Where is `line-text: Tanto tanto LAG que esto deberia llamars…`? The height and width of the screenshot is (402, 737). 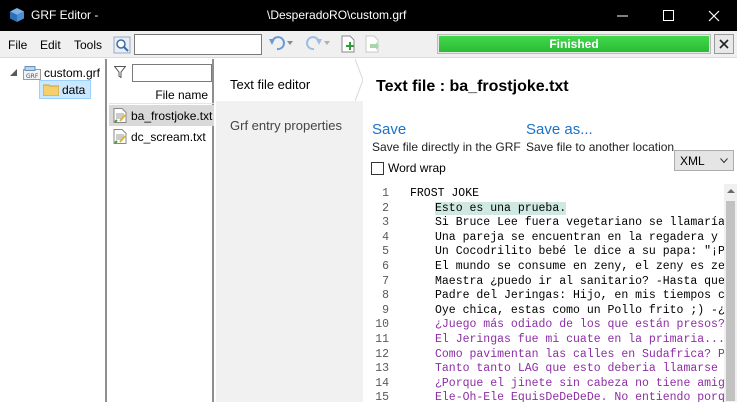
line-text: Tanto tanto LAG que esto deberia llamars… is located at coordinates (579, 369).